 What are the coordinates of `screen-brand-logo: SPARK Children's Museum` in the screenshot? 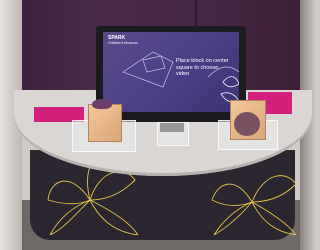 It's located at (128, 41).